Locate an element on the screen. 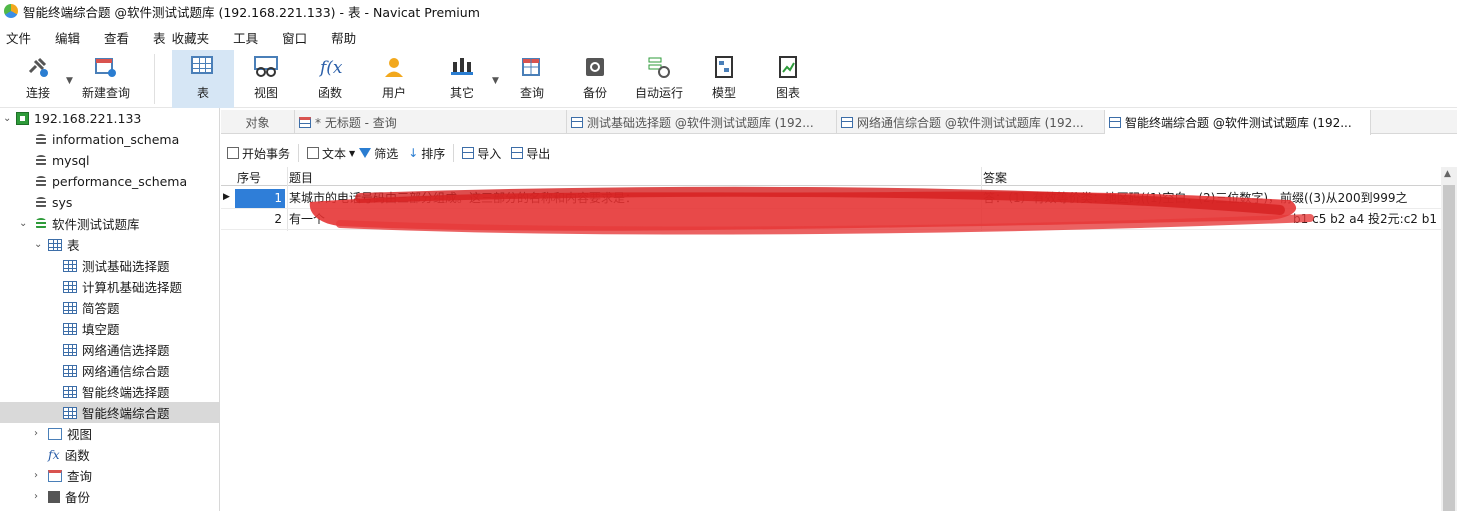 This screenshot has height=511, width=1457. cell-id: 2 is located at coordinates (260, 219).